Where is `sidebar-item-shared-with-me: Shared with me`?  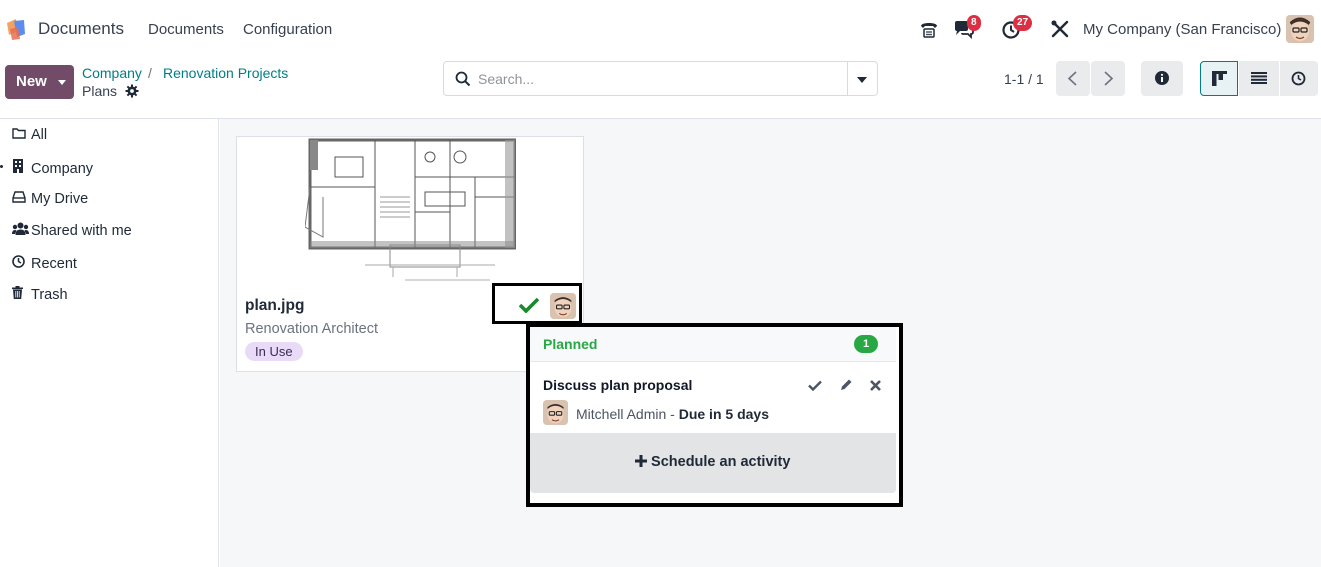
sidebar-item-shared-with-me: Shared with me is located at coordinates (72, 230).